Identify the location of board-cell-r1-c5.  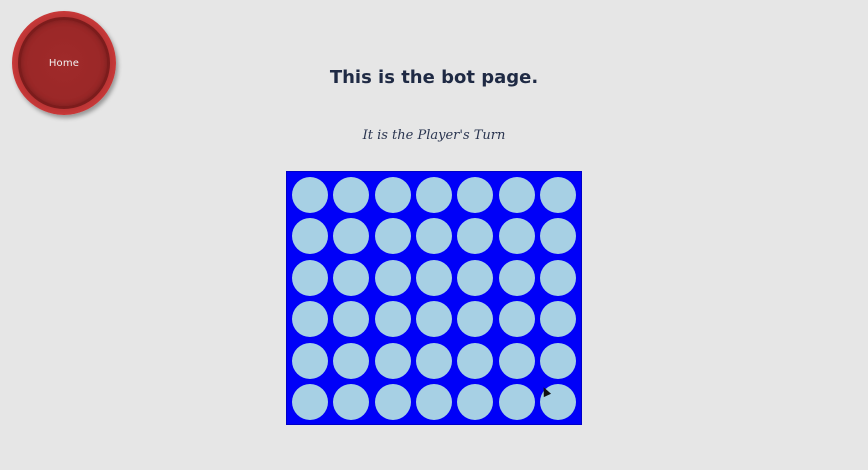
(475, 195).